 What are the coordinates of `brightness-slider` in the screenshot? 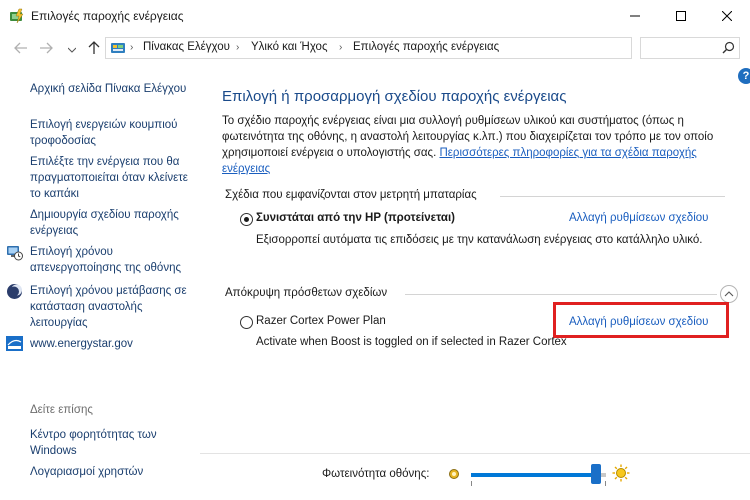 It's located at (538, 475).